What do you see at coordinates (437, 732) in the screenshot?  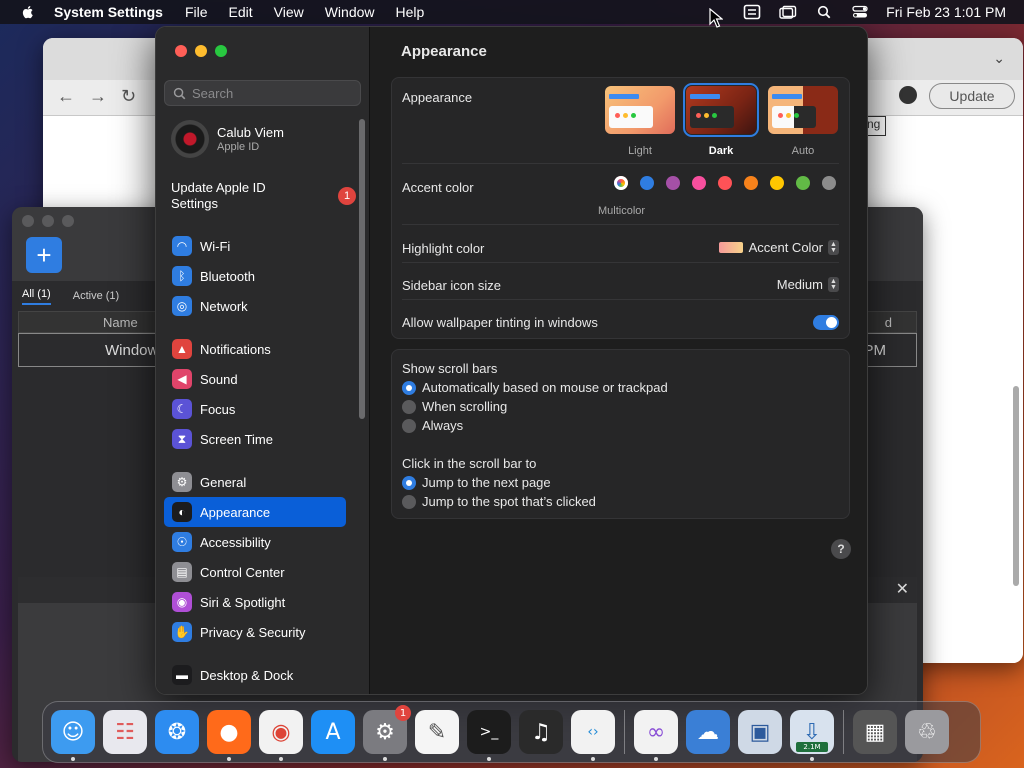 I see `textedit-icon: ✎` at bounding box center [437, 732].